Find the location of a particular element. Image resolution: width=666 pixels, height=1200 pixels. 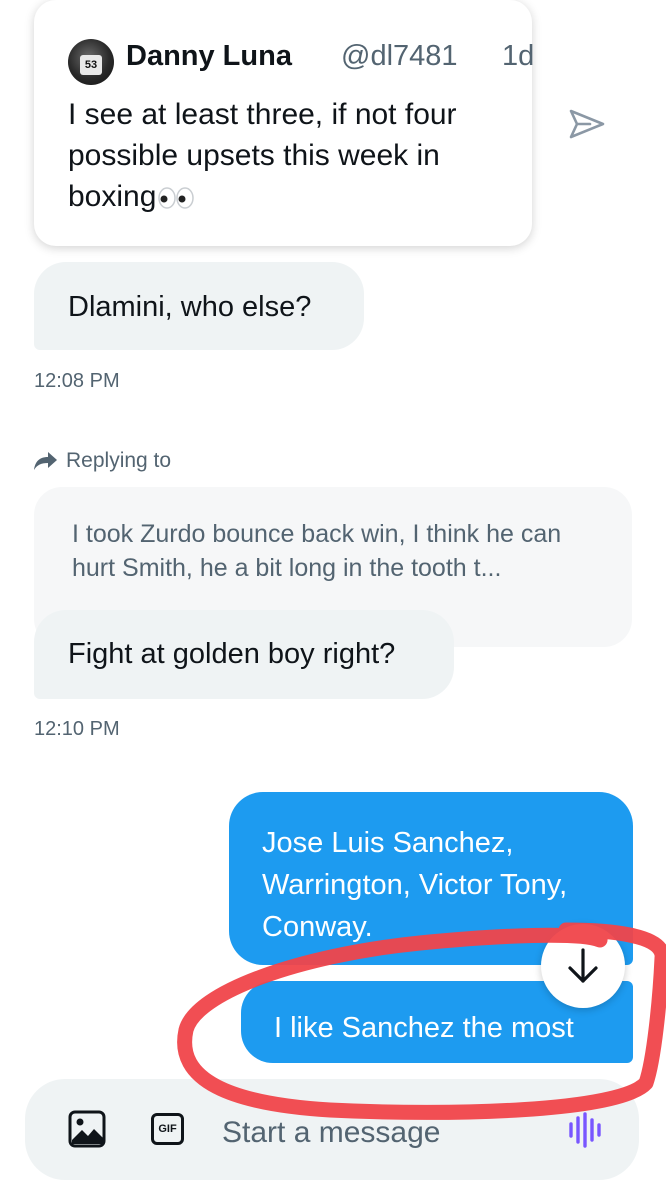

voice-wave-icon is located at coordinates (587, 1130).